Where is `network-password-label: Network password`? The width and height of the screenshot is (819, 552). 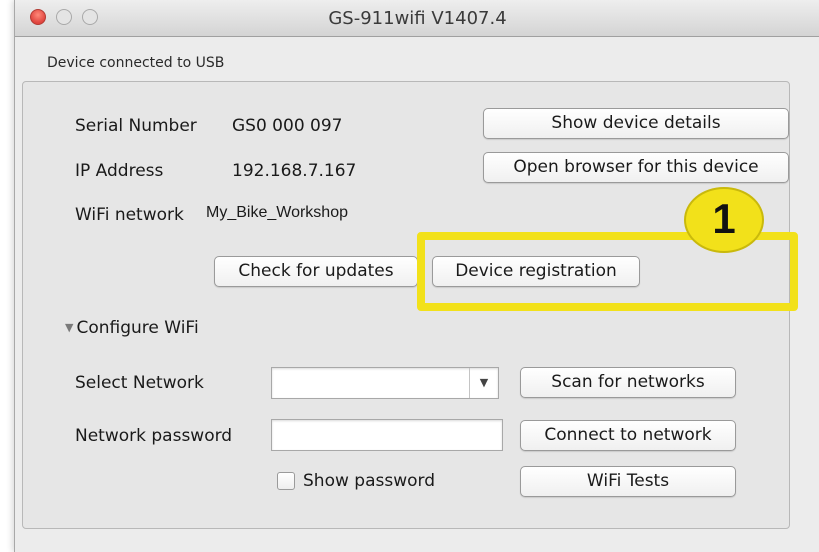 network-password-label: Network password is located at coordinates (154, 436).